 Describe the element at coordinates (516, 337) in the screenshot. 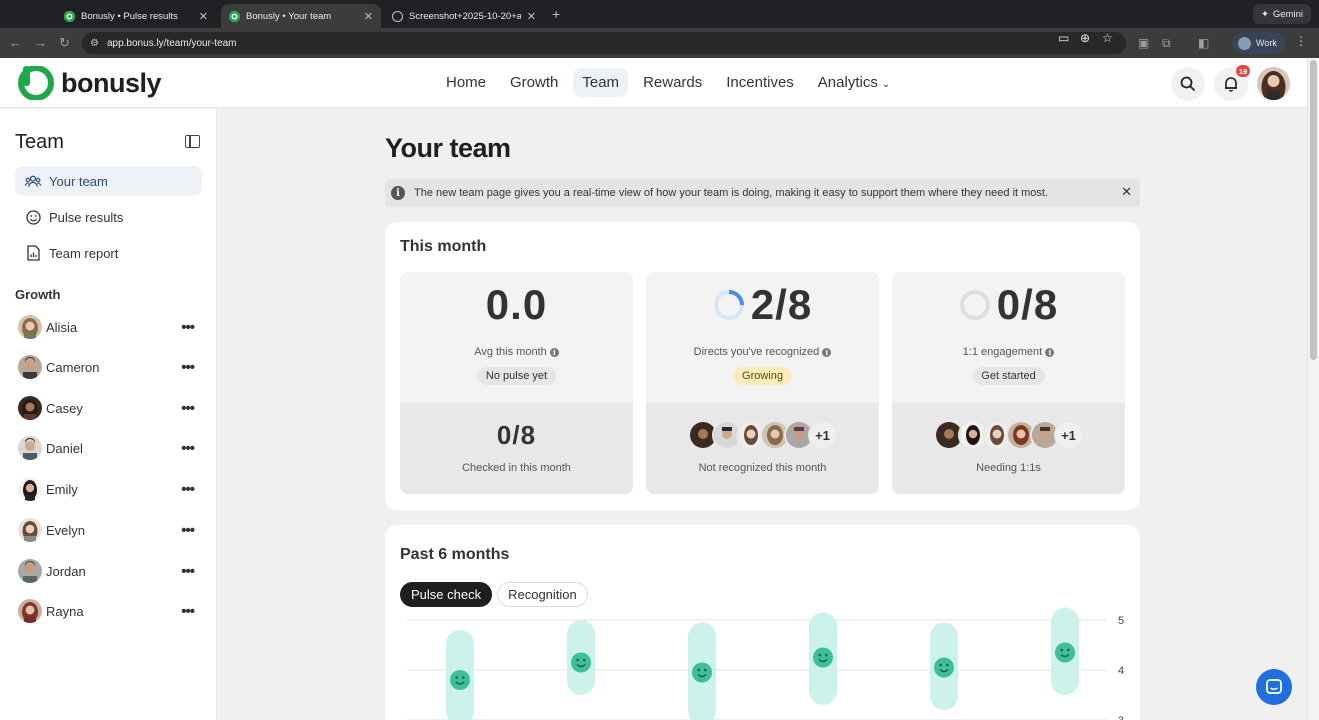

I see `avg-pulse-top: 0.0 Avg this month i No pulse yet` at that location.